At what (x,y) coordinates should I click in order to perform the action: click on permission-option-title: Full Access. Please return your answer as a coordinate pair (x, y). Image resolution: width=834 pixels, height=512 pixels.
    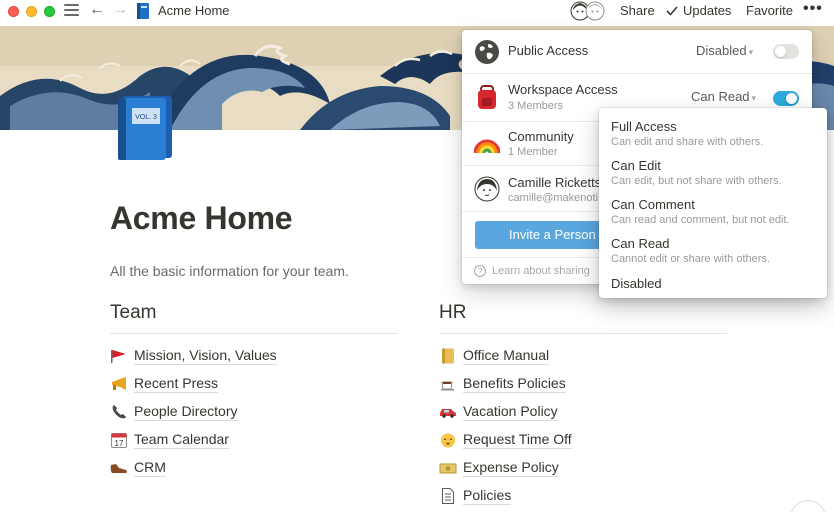
    Looking at the image, I should click on (644, 126).